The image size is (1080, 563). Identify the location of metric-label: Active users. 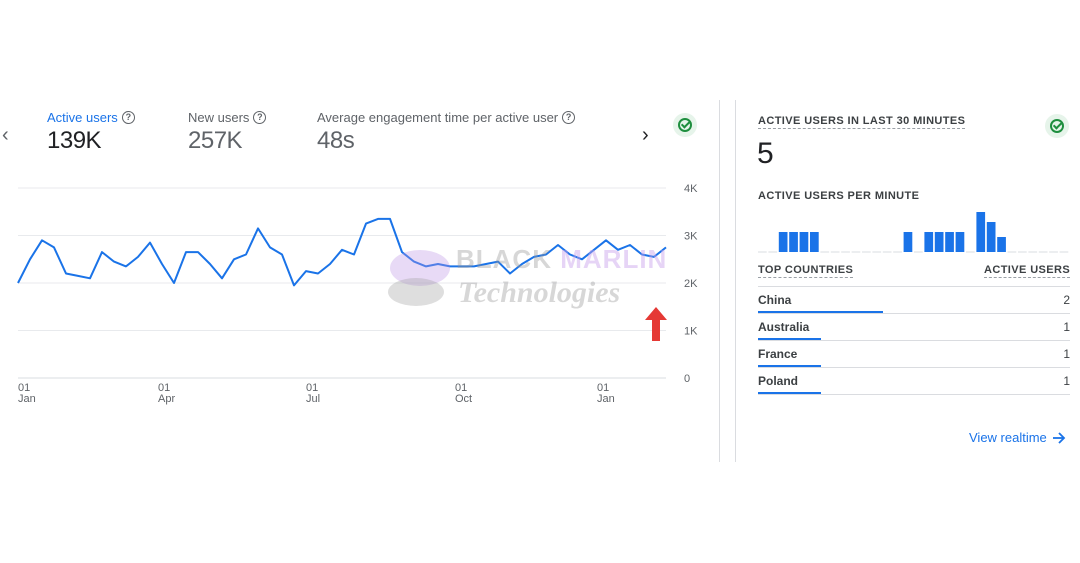
(82, 117).